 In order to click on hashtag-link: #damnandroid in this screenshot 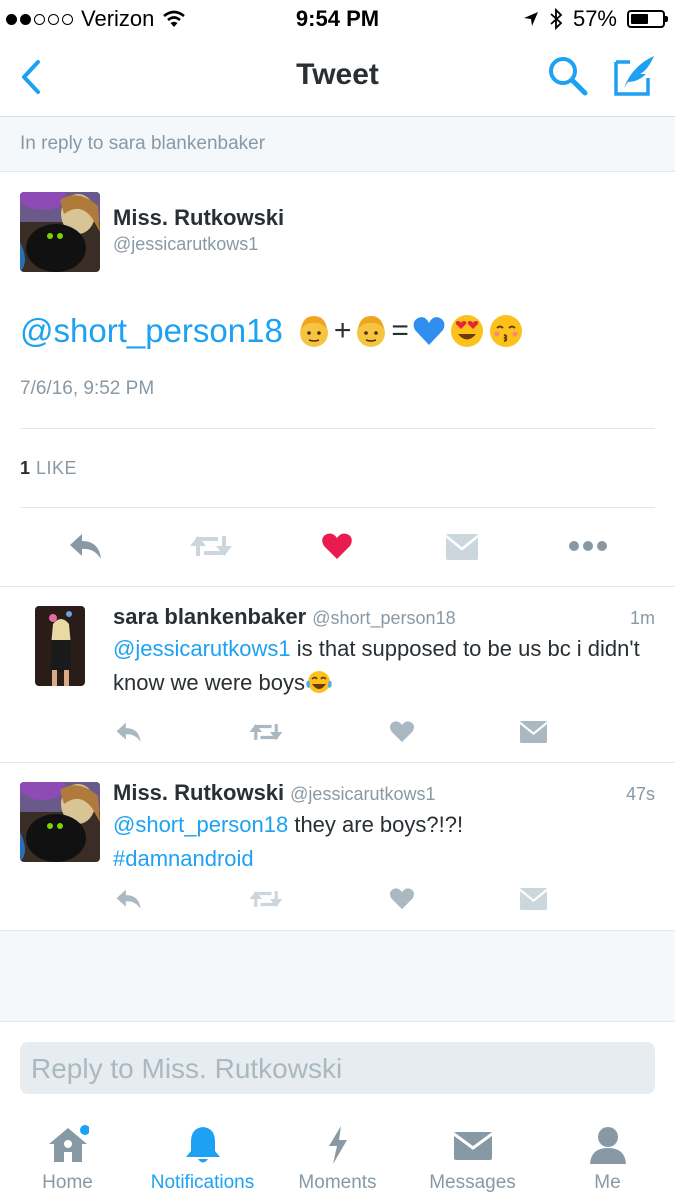, I will do `click(183, 858)`.